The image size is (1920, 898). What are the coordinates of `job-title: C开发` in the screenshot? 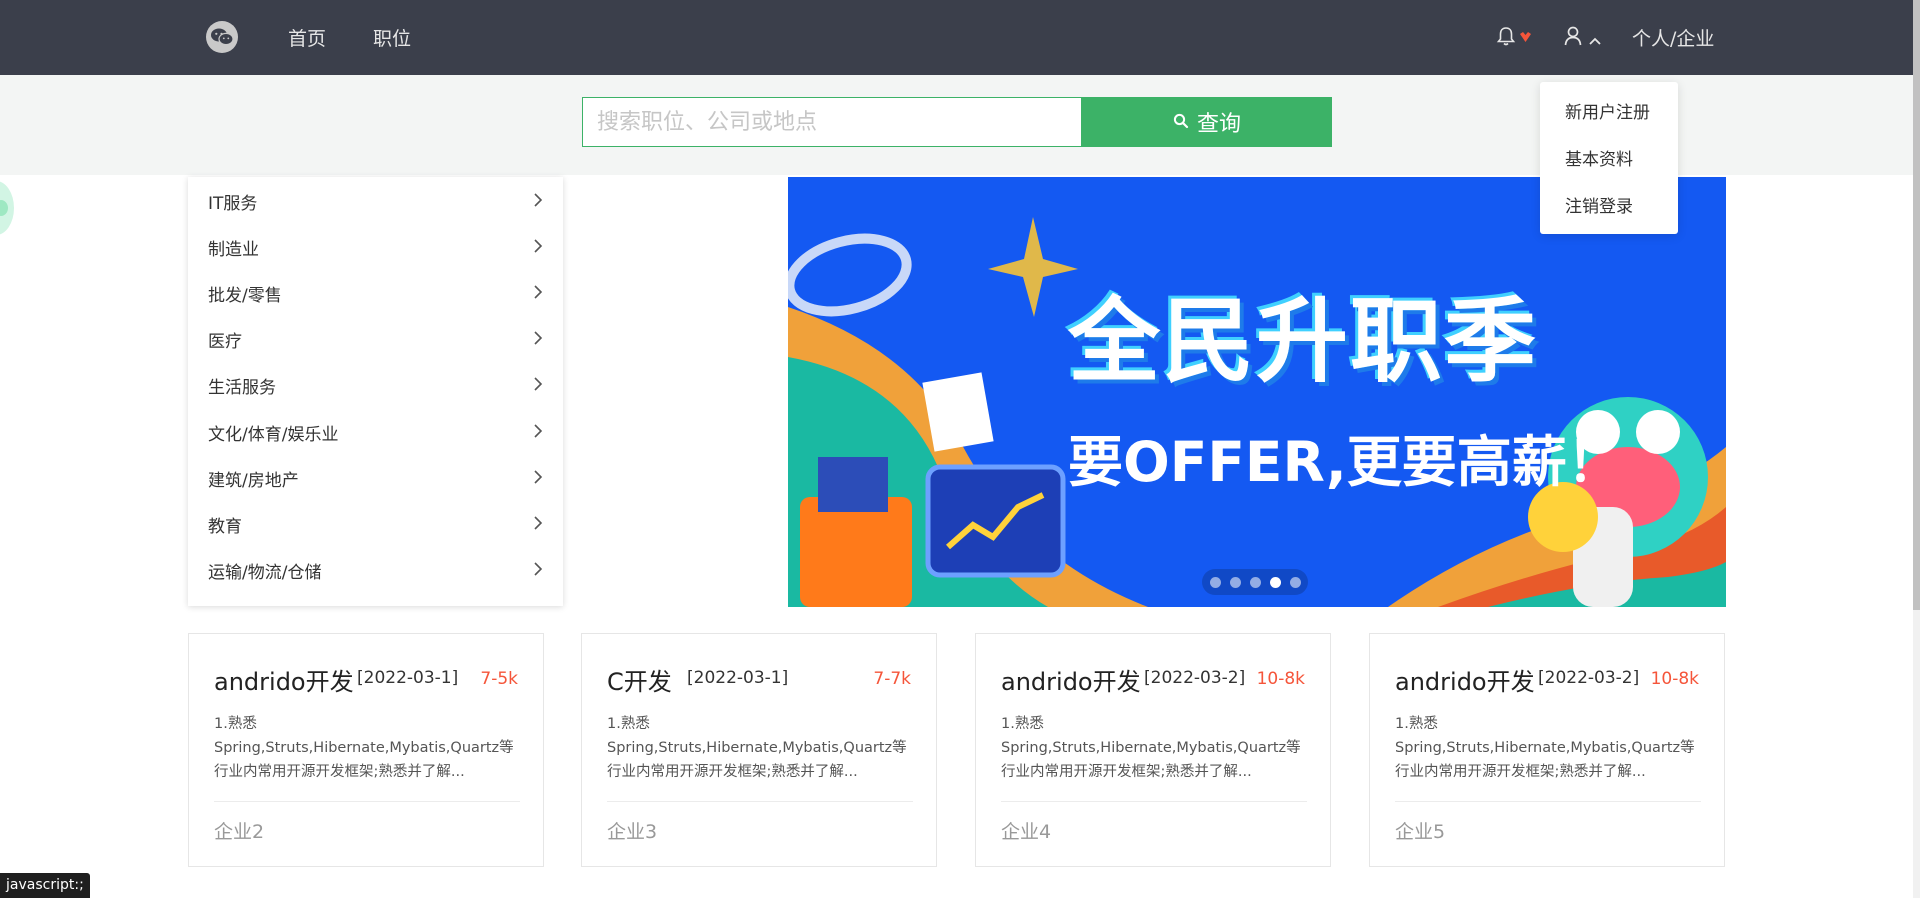 It's located at (639, 682).